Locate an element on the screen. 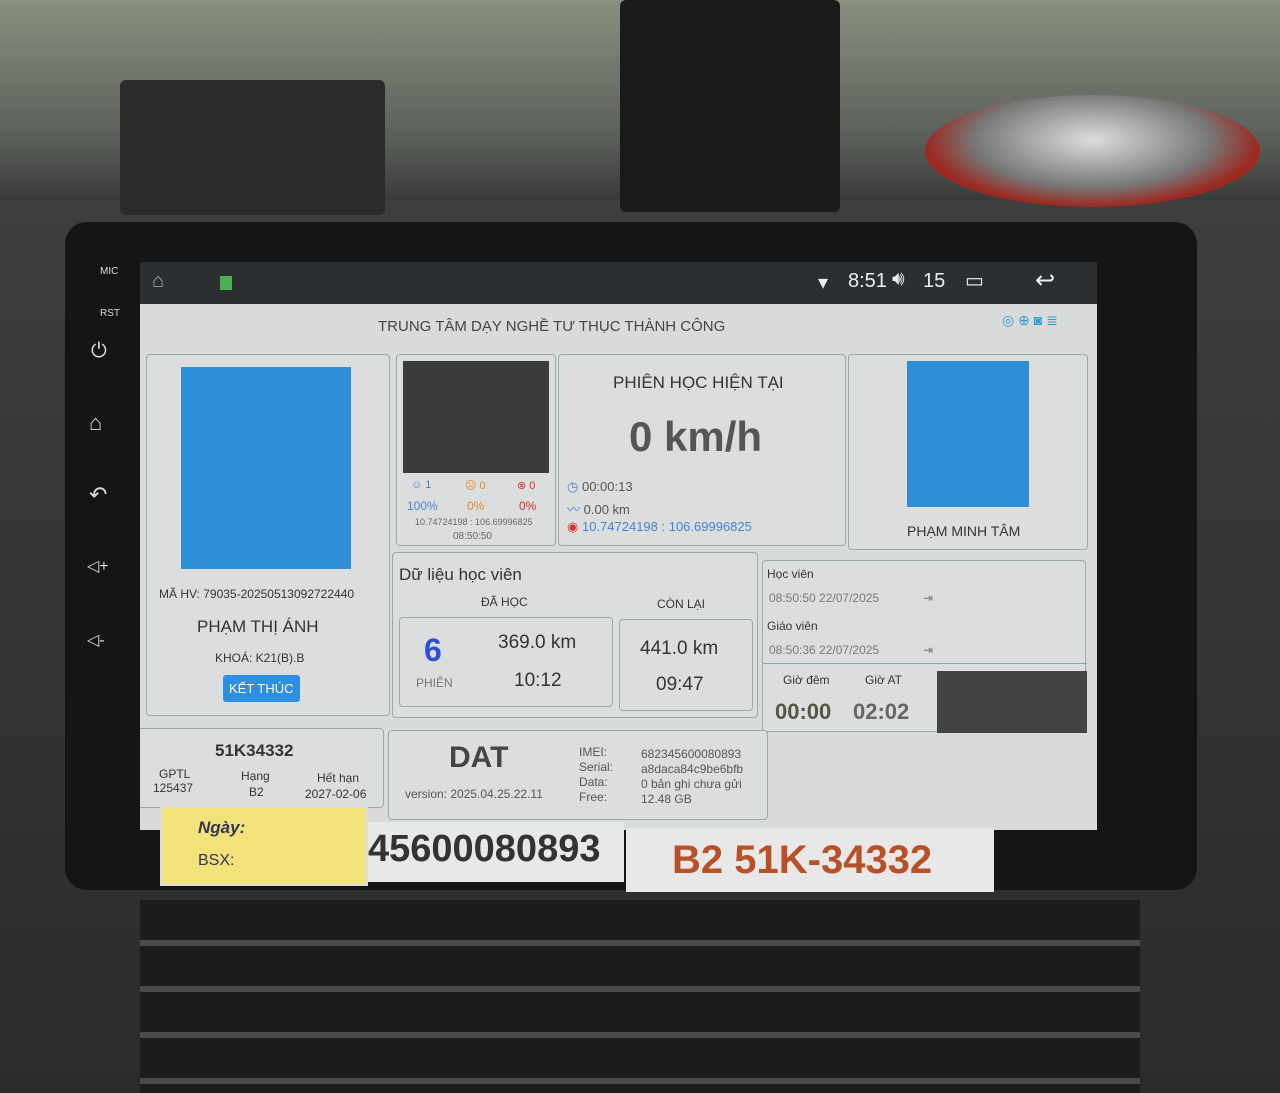 This screenshot has width=1280, height=1093. student-course: KHOÁ: K21(B).B is located at coordinates (260, 658).